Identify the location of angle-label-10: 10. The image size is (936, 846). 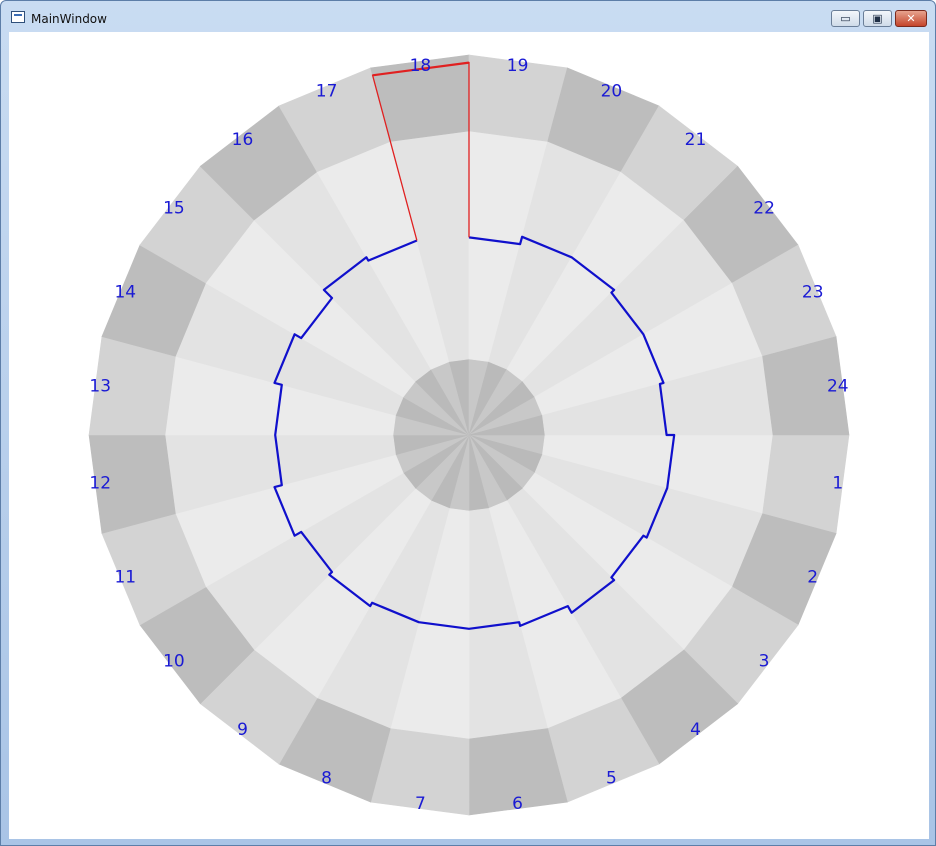
(174, 662).